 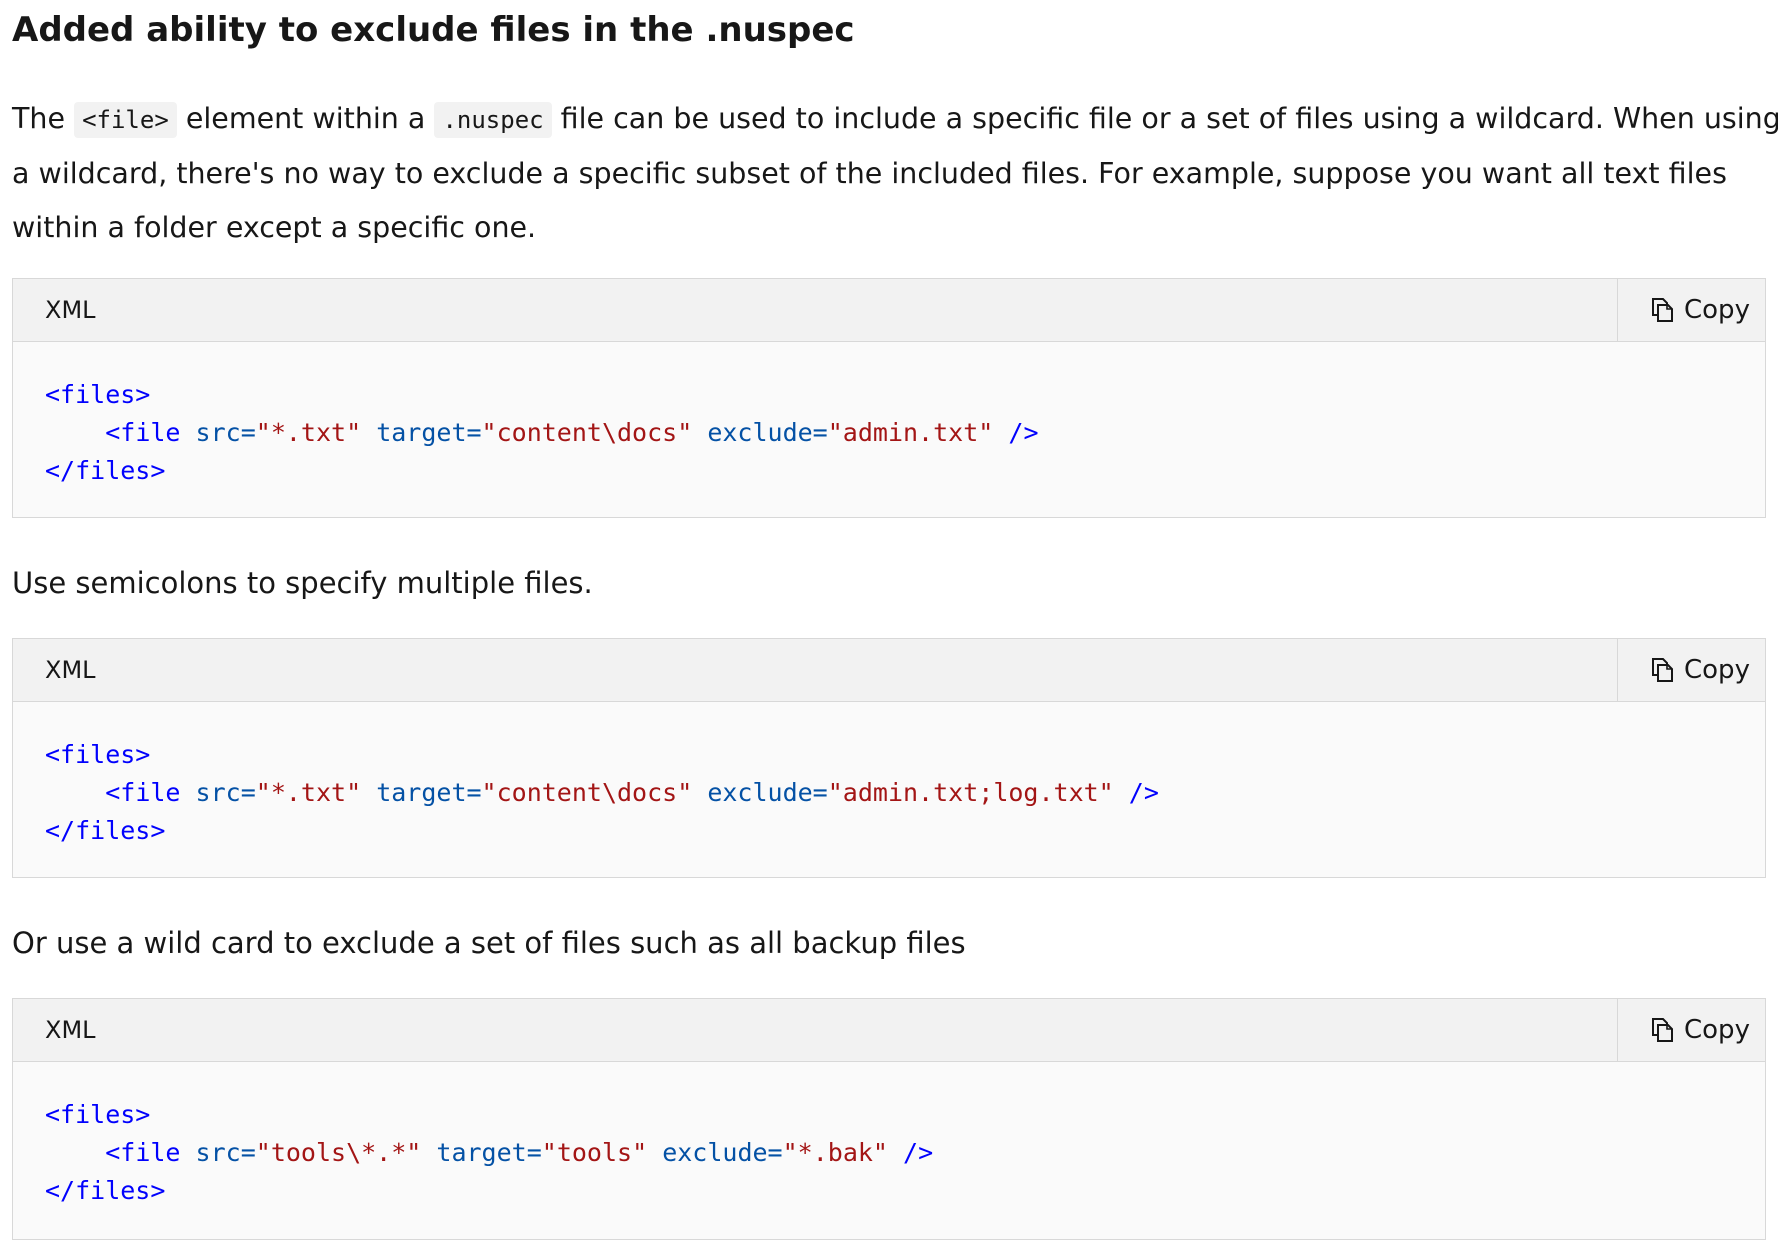 What do you see at coordinates (305, 118) in the screenshot?
I see `intro-text-2: element within a` at bounding box center [305, 118].